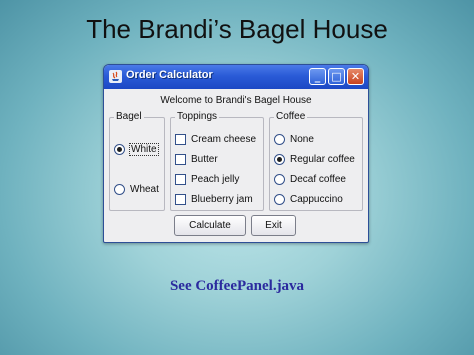 The width and height of the screenshot is (474, 355). Describe the element at coordinates (273, 225) in the screenshot. I see `exit-button: Exit` at that location.